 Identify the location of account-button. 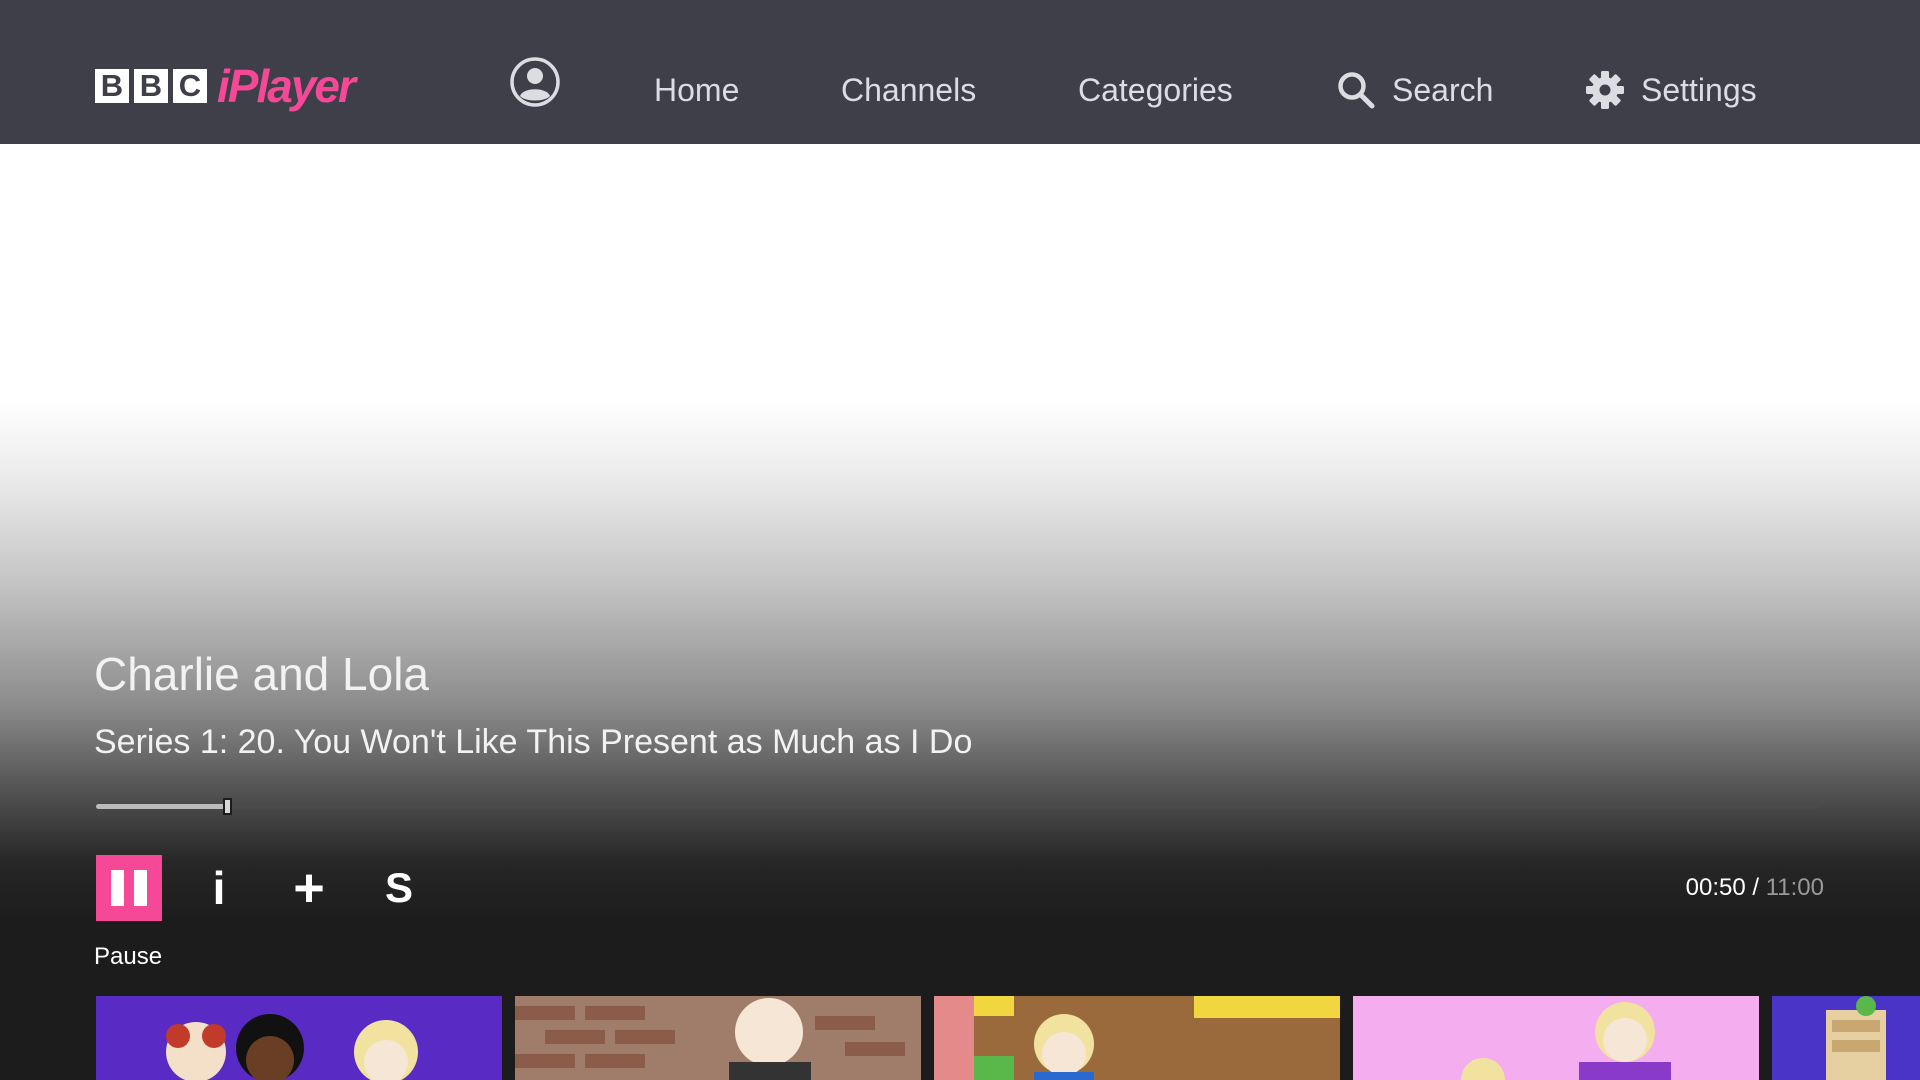
(535, 82).